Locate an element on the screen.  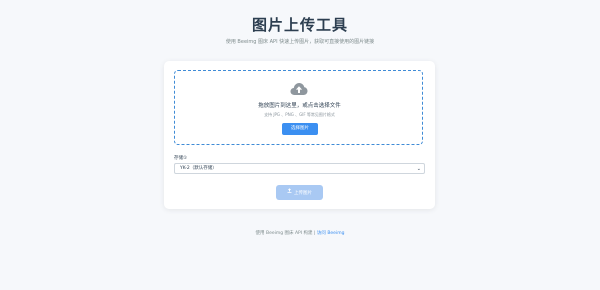
page-subtitle: 使用 Beeimg 图床 API 快速上传图片，获取可直接使用的图片链接 is located at coordinates (300, 42).